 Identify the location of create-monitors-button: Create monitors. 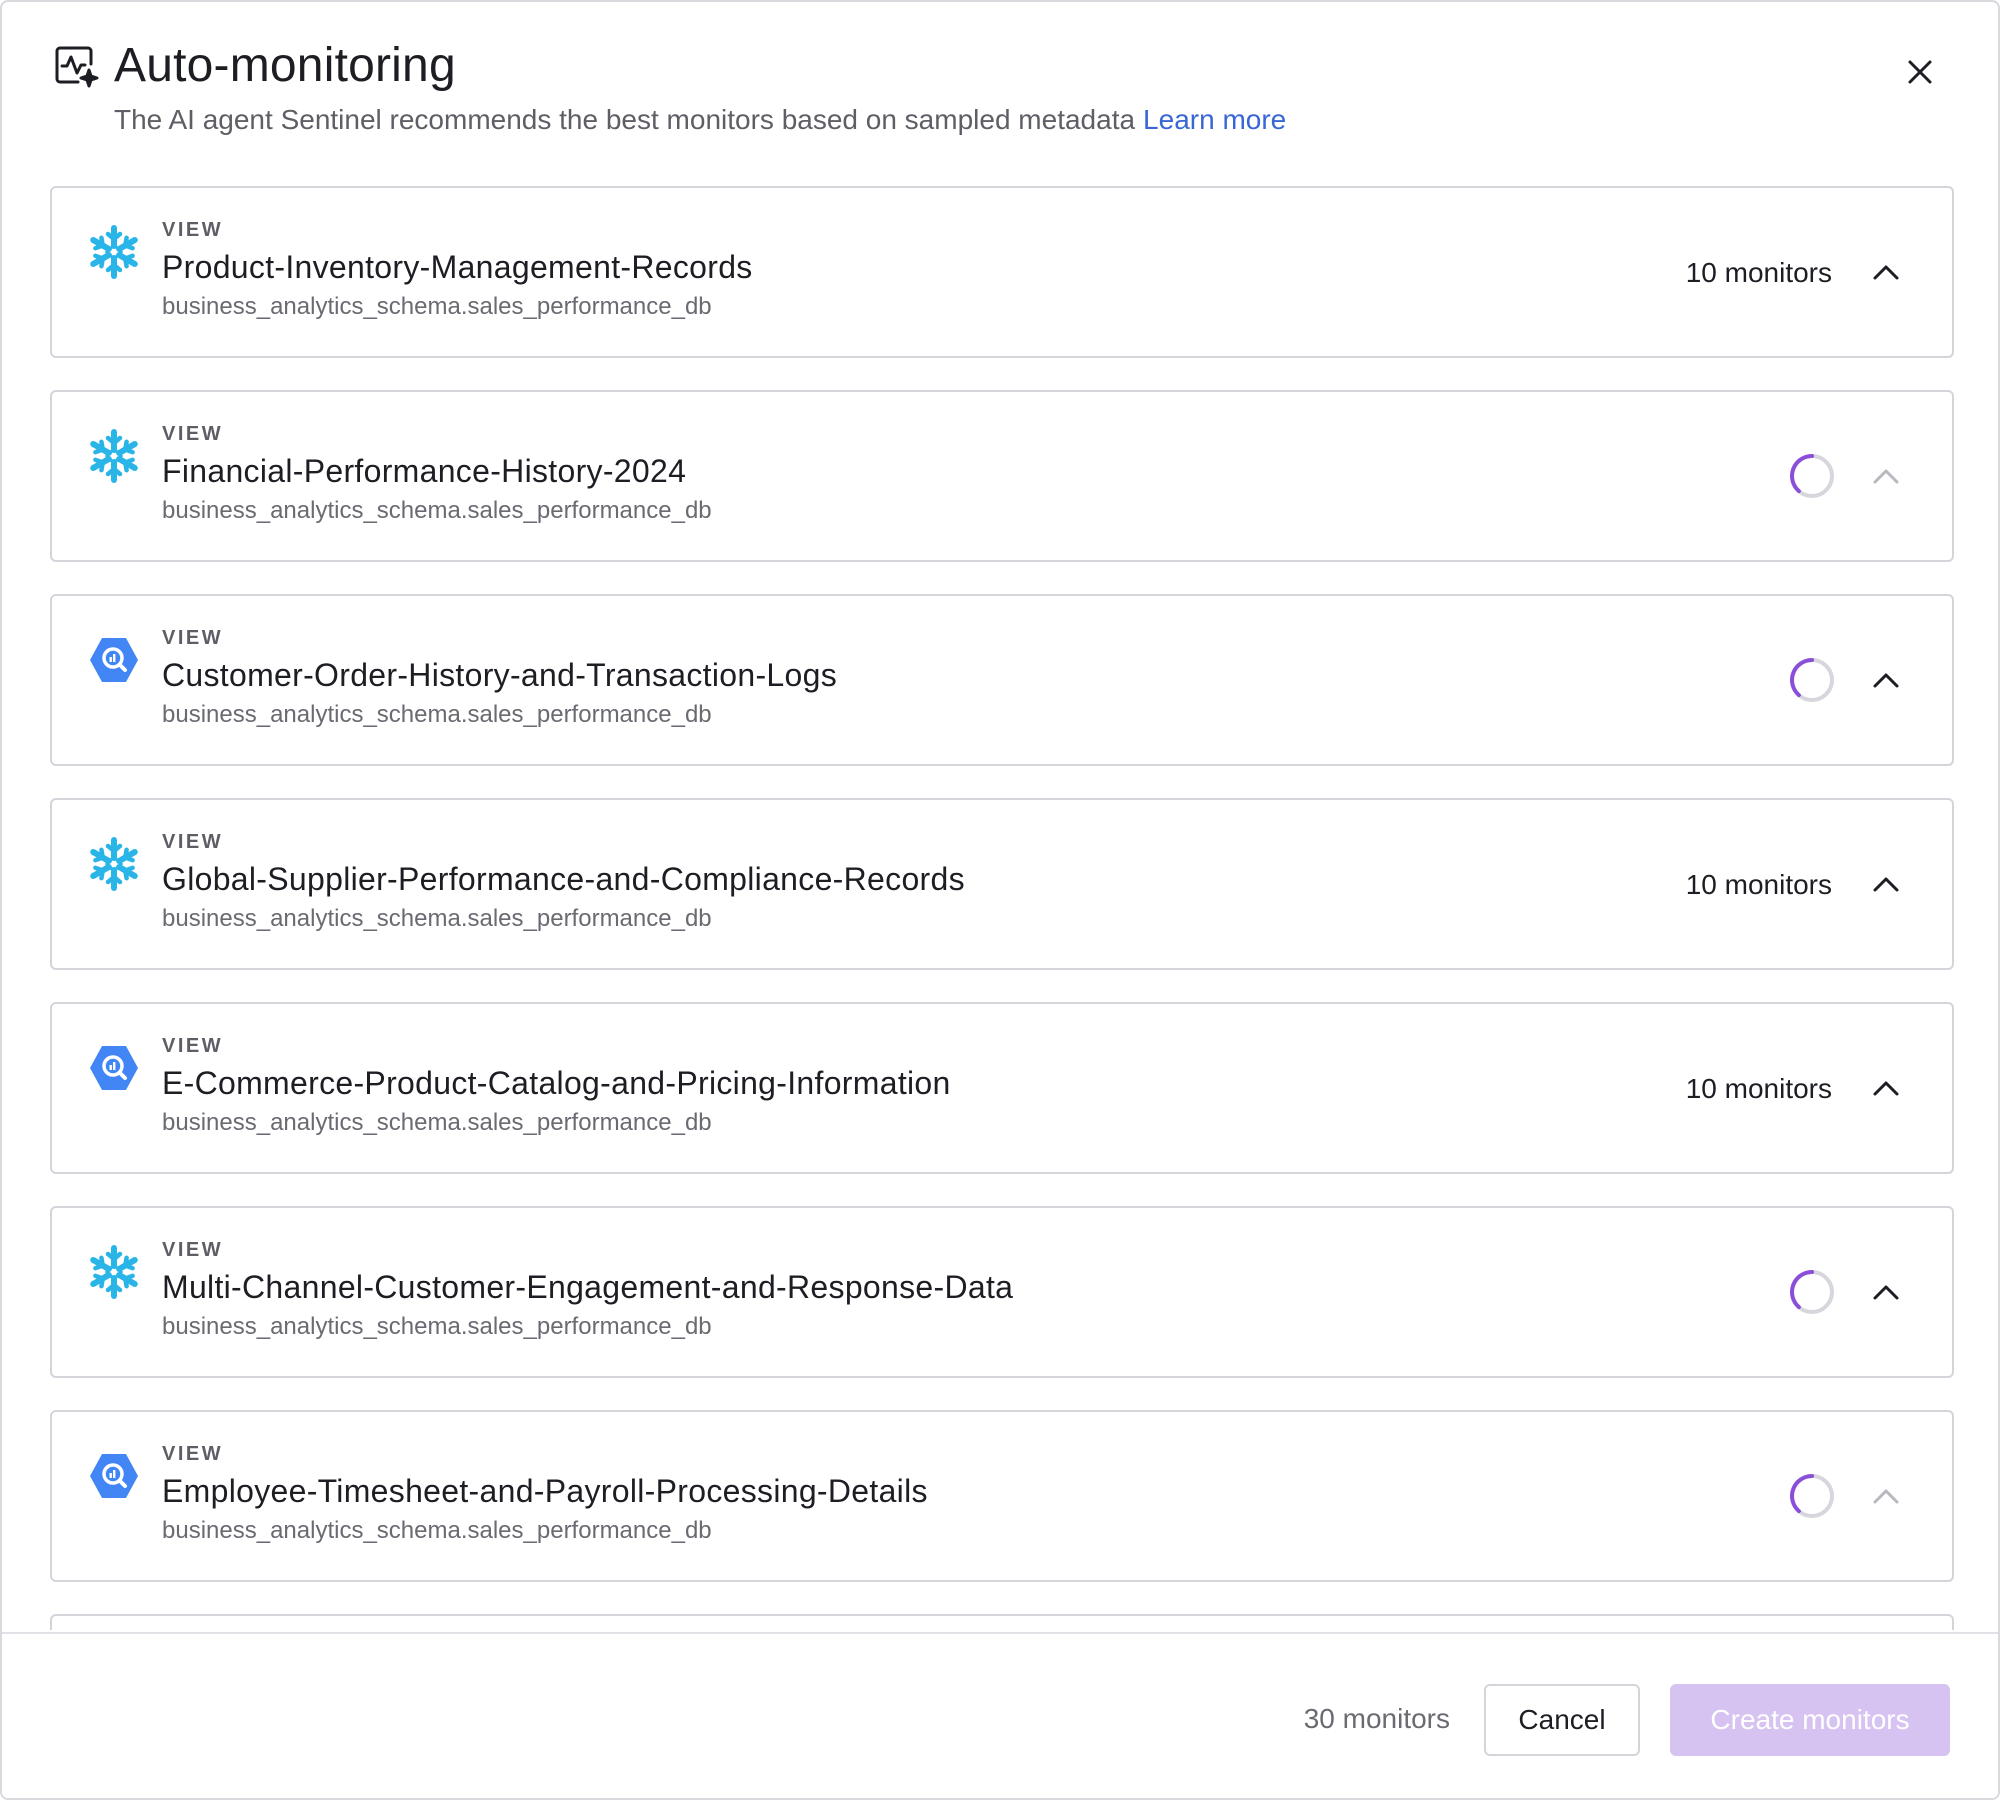
(1810, 1720).